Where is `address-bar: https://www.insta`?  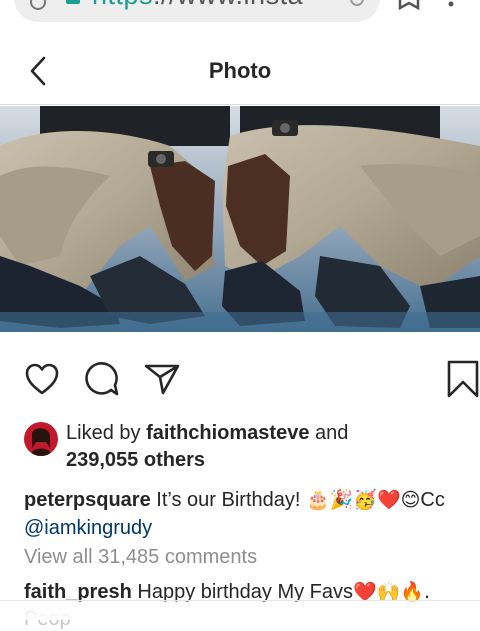 address-bar: https://www.insta is located at coordinates (197, 11).